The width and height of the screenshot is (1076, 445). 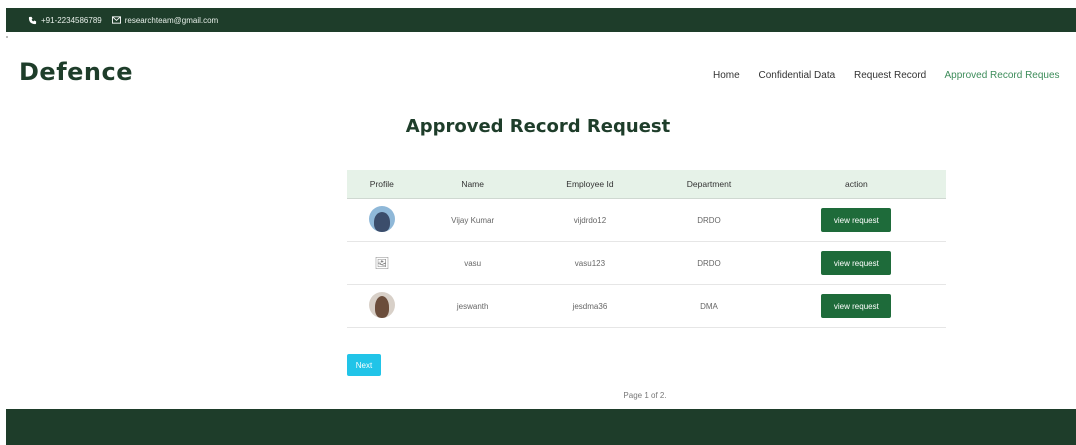 What do you see at coordinates (541, 20) in the screenshot?
I see `top-contact-bar: +91-2234586789 researchteam@gmail.com` at bounding box center [541, 20].